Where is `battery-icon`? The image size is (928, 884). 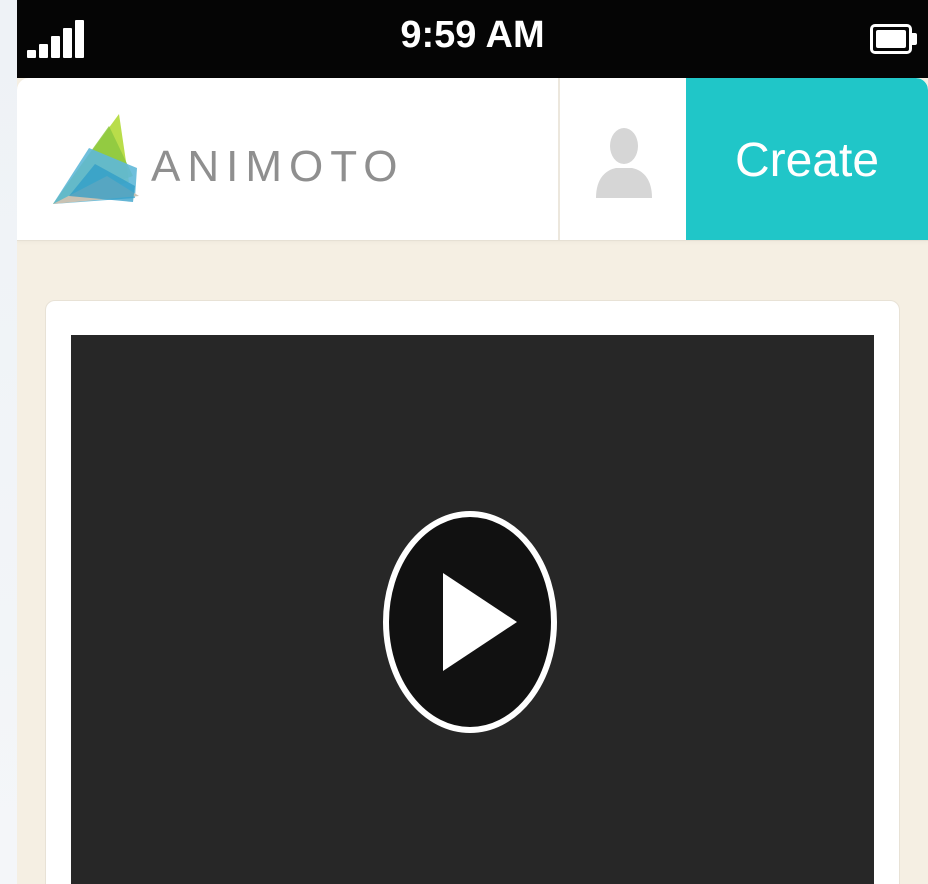
battery-icon is located at coordinates (894, 39).